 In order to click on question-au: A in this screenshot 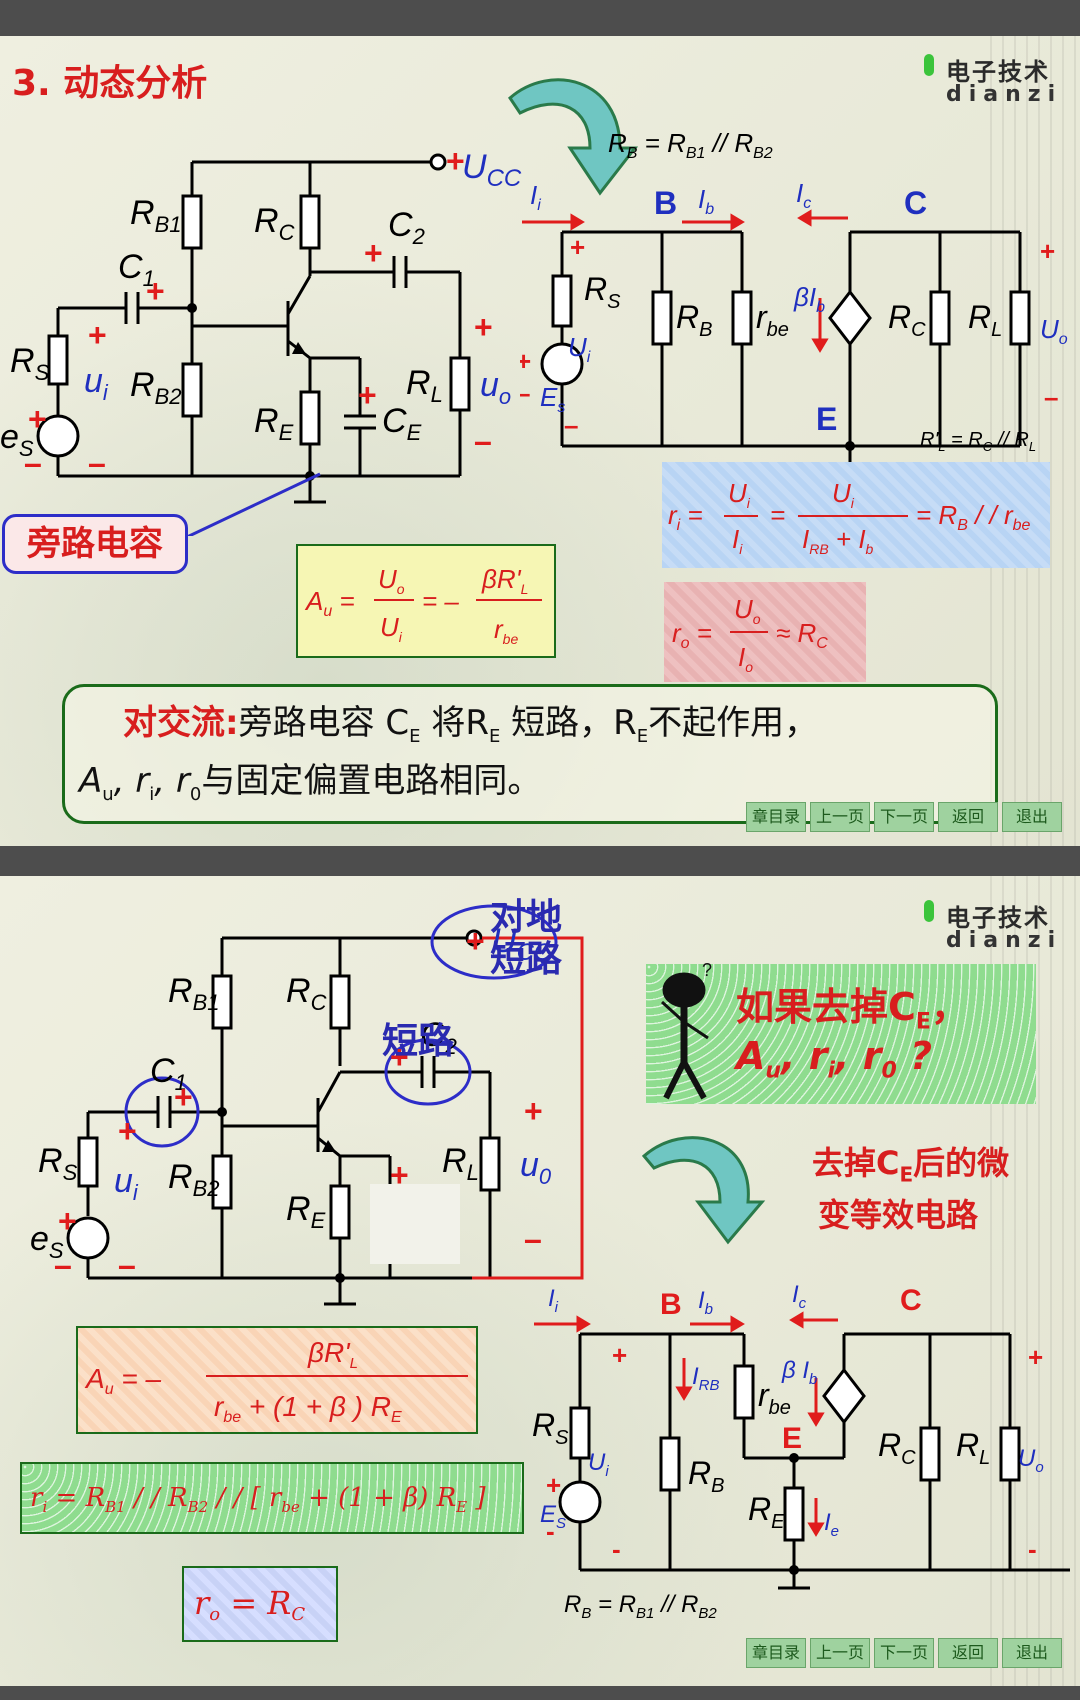, I will do `click(751, 1056)`.